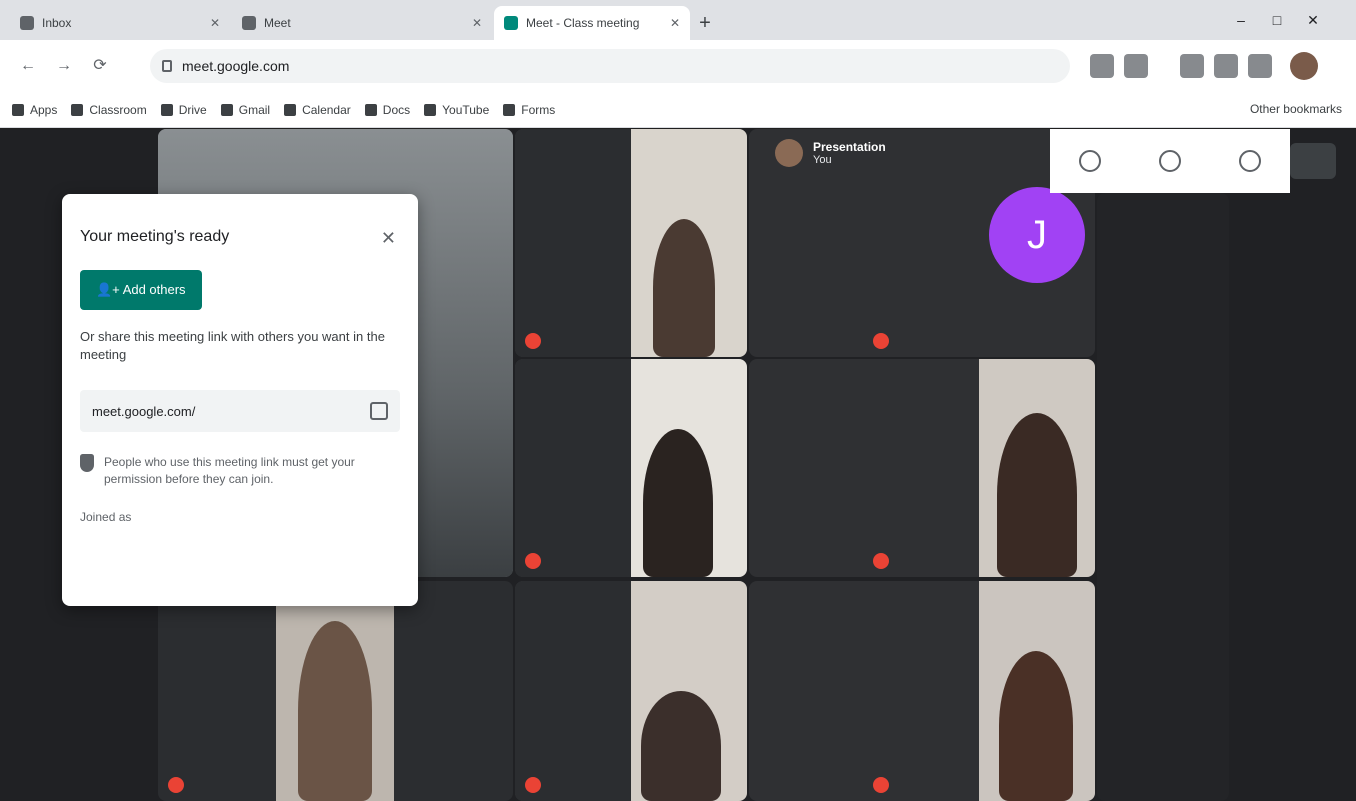  What do you see at coordinates (362, 23) in the screenshot?
I see `tab-meet: Meet ✕` at bounding box center [362, 23].